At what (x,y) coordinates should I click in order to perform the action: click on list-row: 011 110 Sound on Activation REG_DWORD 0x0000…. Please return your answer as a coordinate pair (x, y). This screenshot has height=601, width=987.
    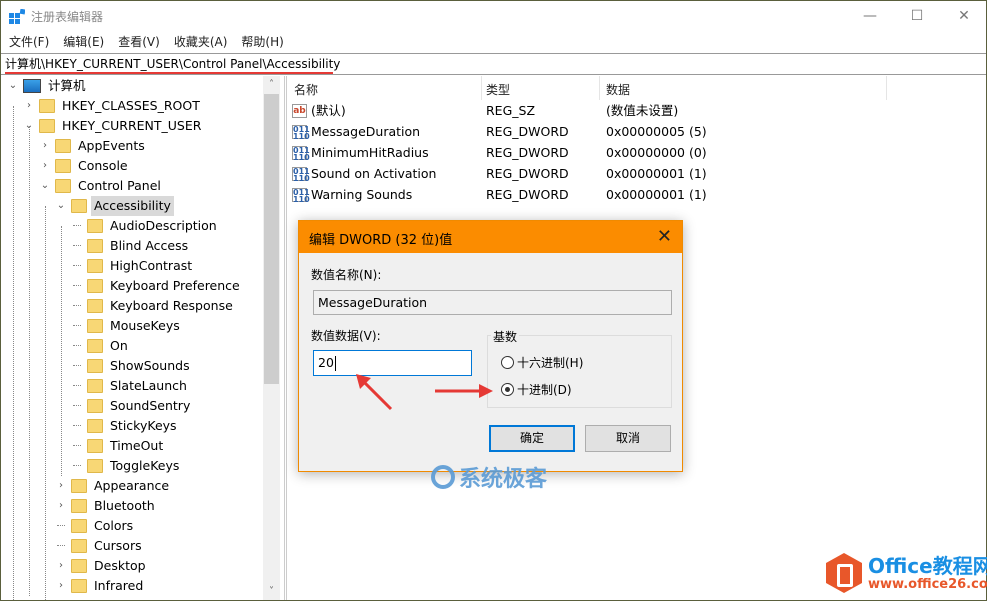
    Looking at the image, I should click on (589, 173).